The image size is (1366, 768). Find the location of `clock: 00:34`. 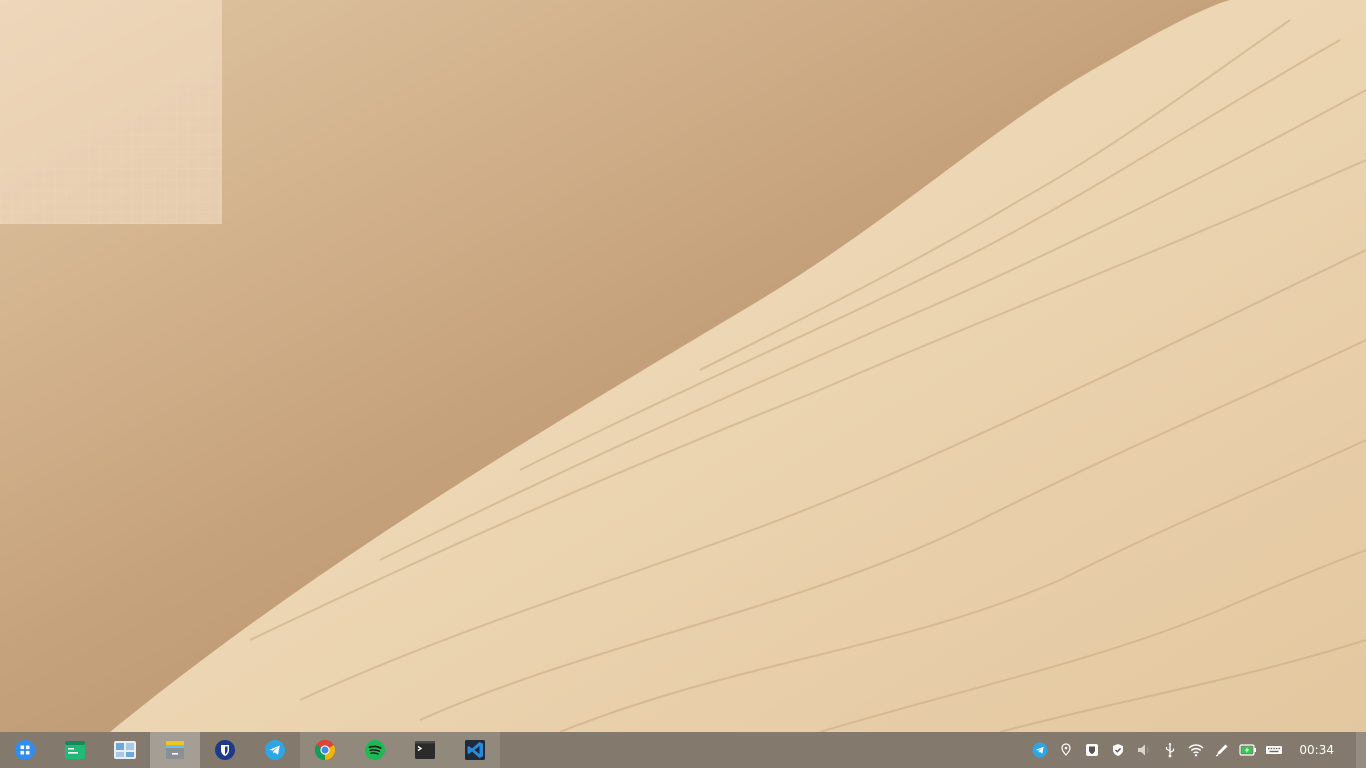

clock: 00:34 is located at coordinates (1321, 750).